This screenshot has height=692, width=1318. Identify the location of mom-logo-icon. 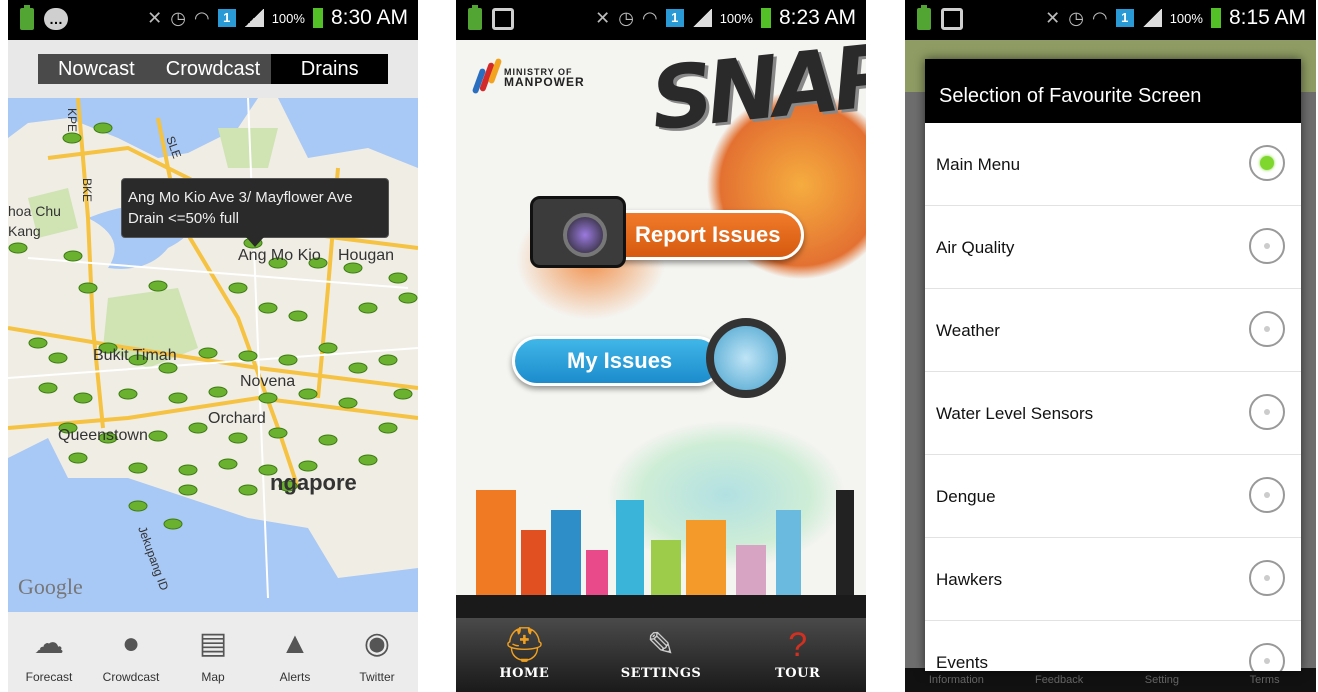
(487, 76).